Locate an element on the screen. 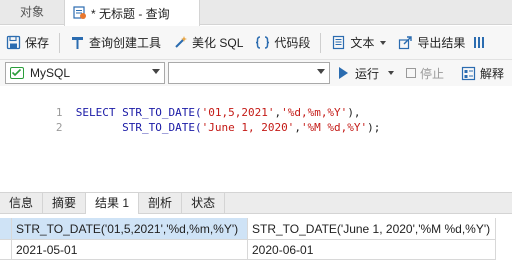 The width and height of the screenshot is (512, 269). explain-icon is located at coordinates (468, 73).